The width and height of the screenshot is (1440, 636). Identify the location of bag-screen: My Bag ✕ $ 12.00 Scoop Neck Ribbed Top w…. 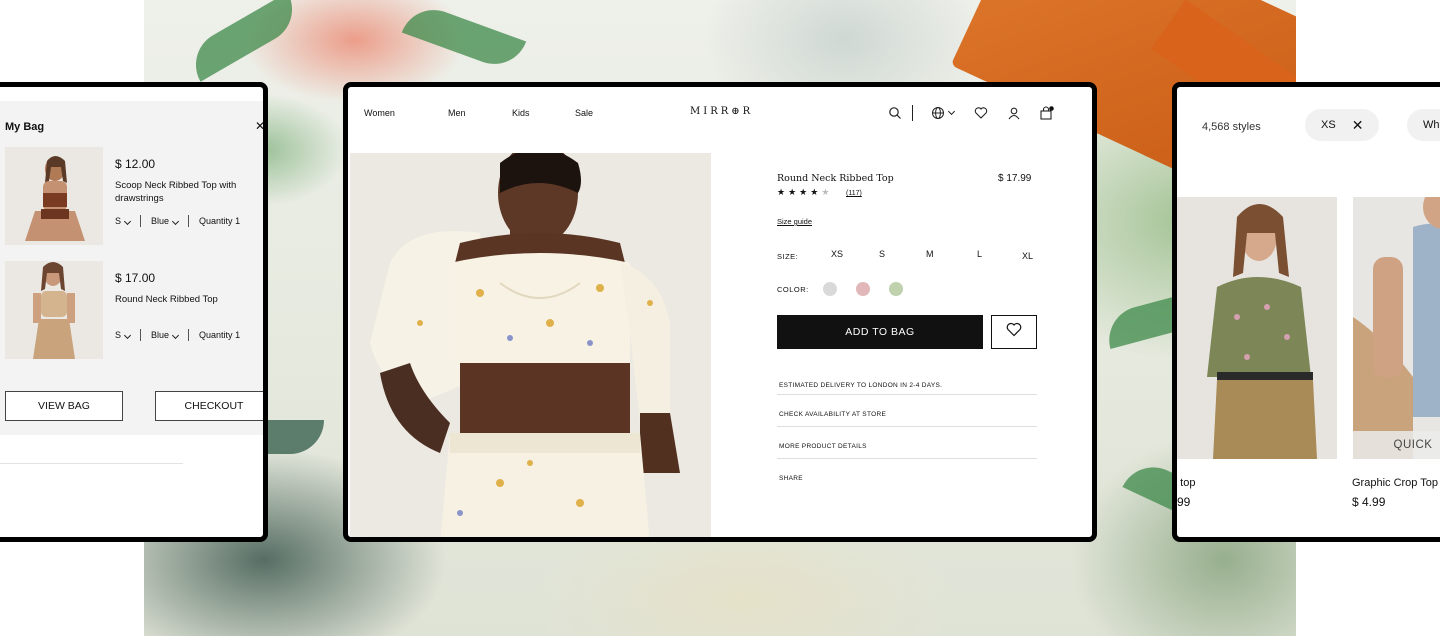
(134, 312).